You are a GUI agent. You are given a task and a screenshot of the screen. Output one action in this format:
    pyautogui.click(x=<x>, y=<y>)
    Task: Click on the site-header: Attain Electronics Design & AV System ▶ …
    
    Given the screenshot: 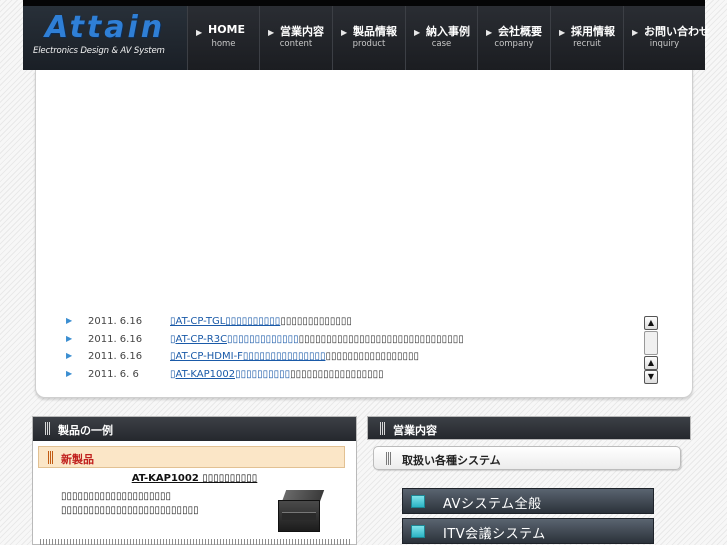 What is the action you would take?
    pyautogui.click(x=366, y=35)
    